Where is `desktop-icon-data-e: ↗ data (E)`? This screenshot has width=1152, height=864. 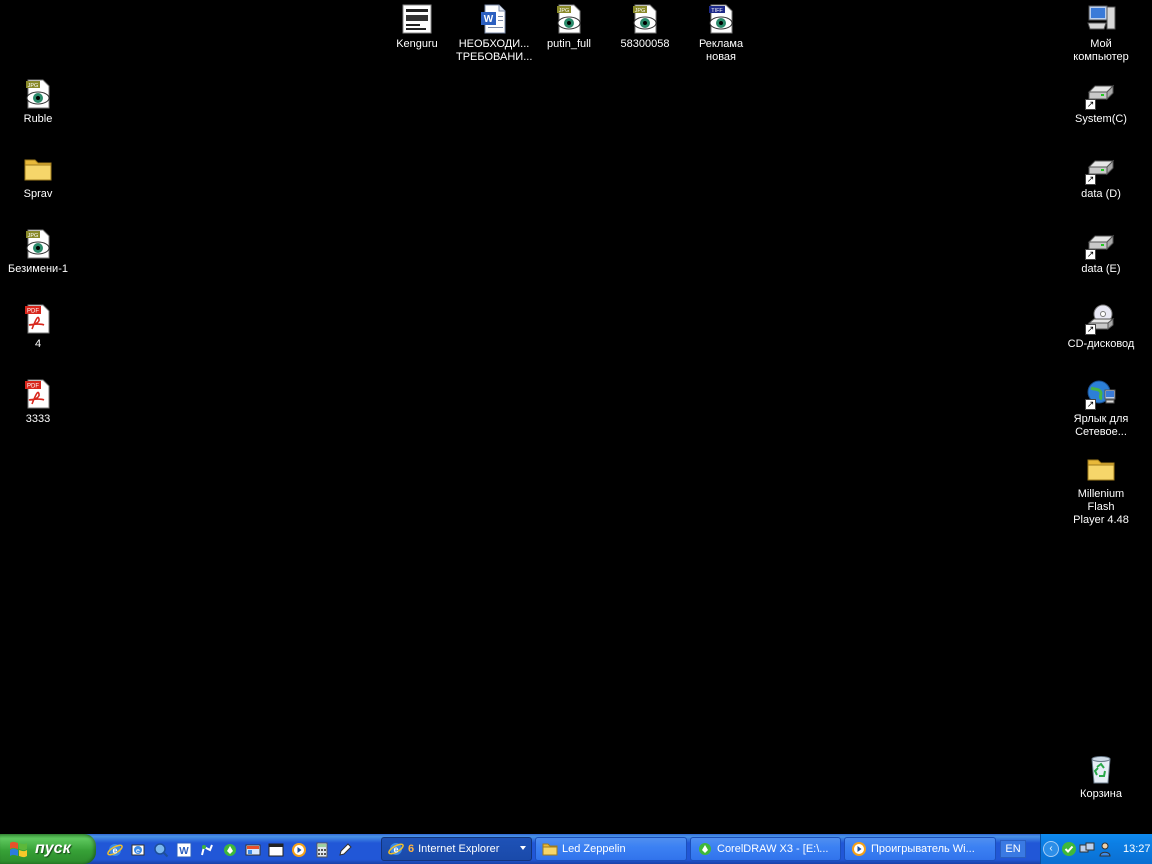 desktop-icon-data-e: ↗ data (E) is located at coordinates (1101, 263).